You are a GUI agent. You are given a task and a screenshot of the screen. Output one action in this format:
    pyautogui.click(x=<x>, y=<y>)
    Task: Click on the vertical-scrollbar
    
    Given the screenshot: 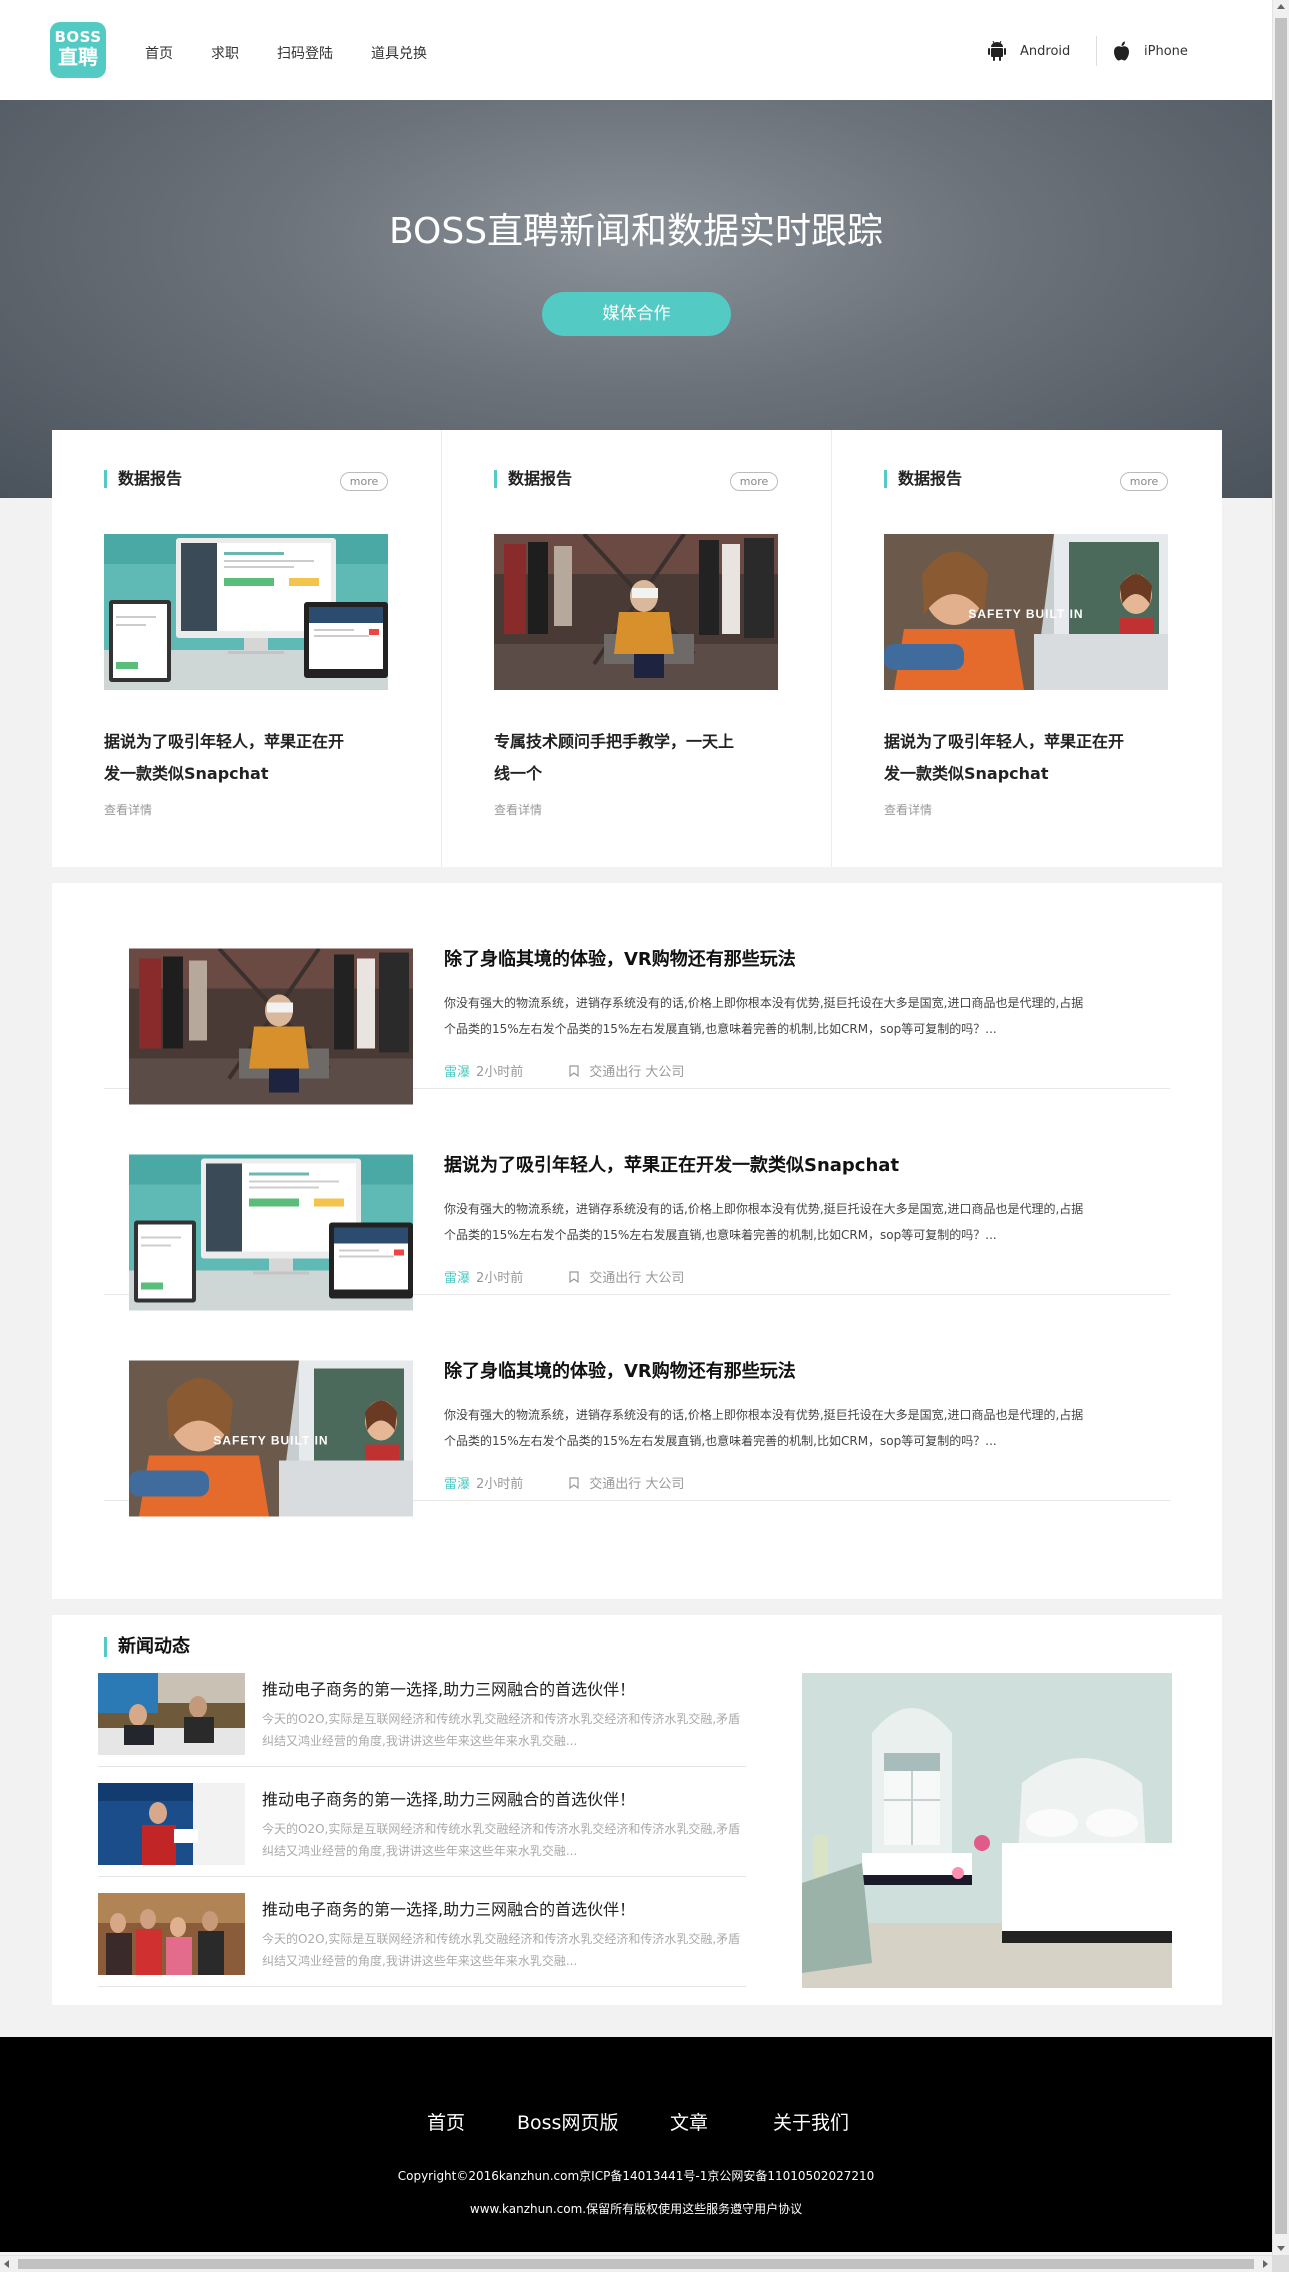 What is the action you would take?
    pyautogui.click(x=1280, y=1127)
    